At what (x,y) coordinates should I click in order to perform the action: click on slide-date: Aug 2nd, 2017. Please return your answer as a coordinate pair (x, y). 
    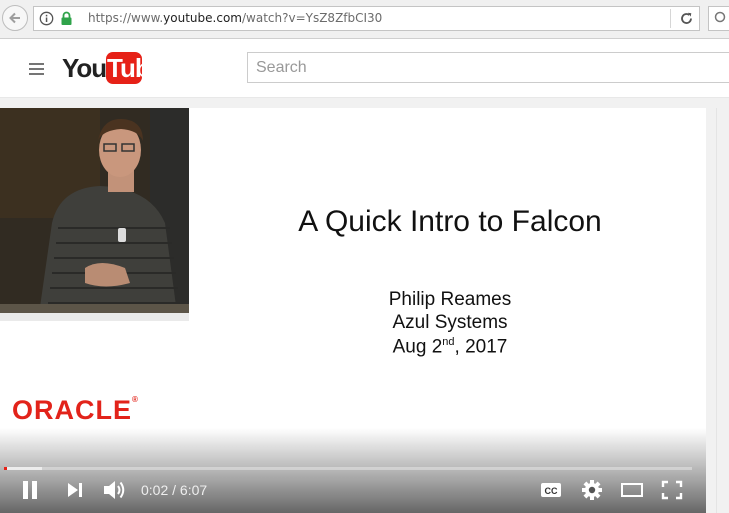
    Looking at the image, I should click on (450, 347).